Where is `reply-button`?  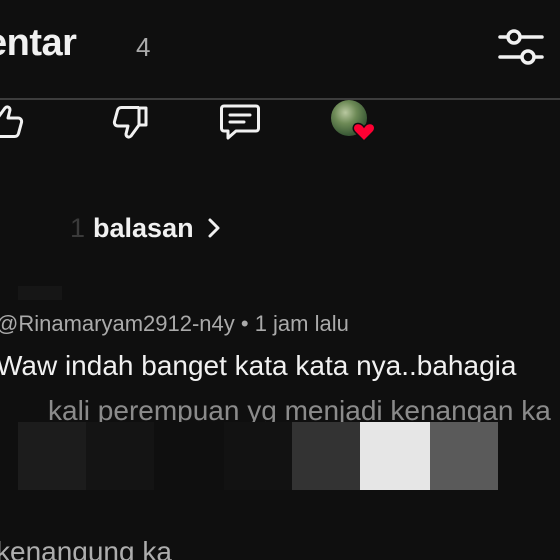
reply-button is located at coordinates (240, 122).